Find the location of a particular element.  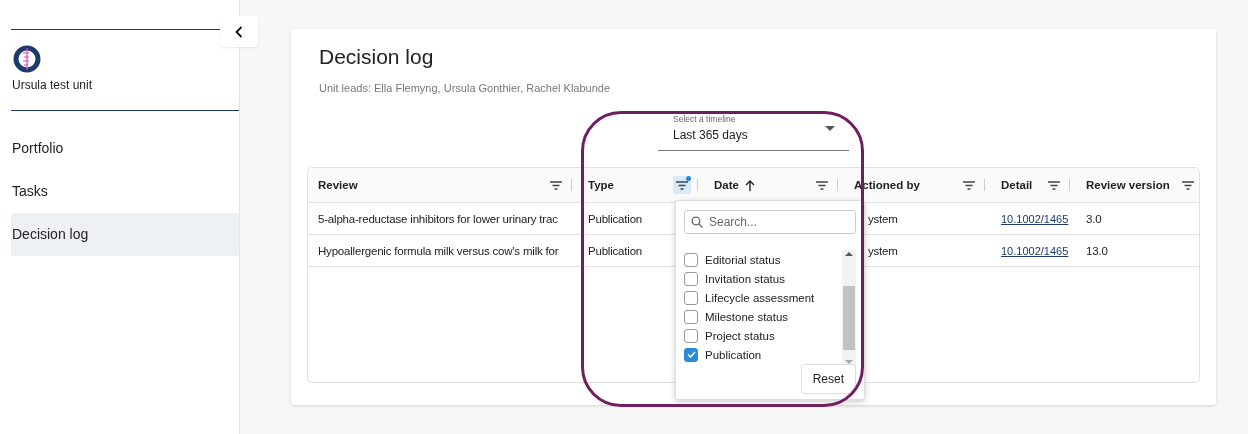

review-title: Hypoallergenic formula milk versus cow's milk for is located at coordinates (438, 250).